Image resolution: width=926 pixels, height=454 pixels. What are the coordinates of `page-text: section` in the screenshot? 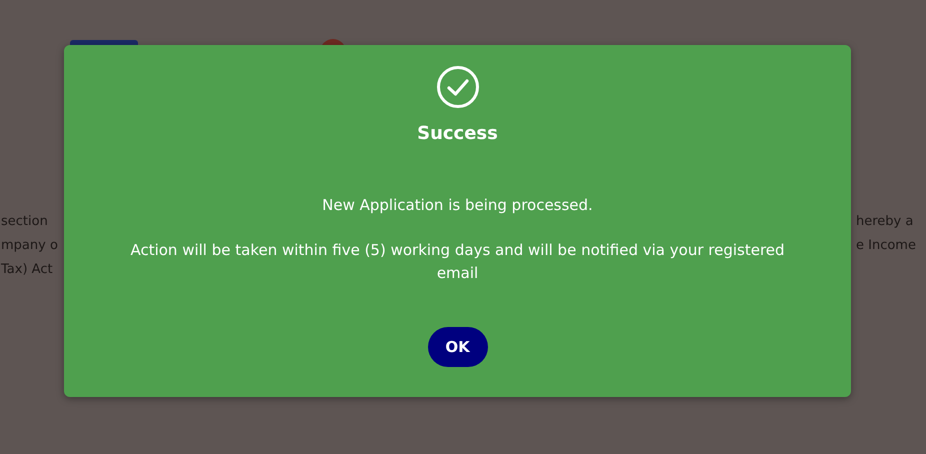 It's located at (25, 222).